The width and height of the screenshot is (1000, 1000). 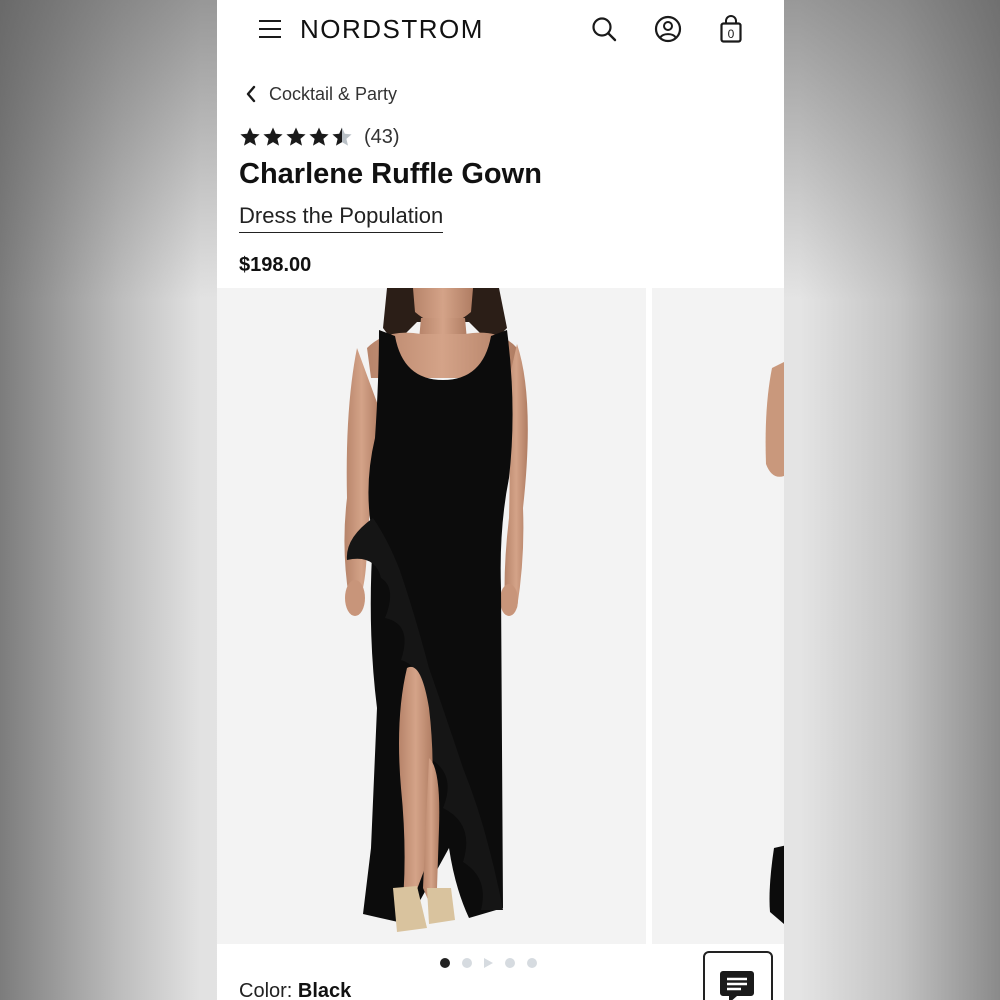 I want to click on shopping-bag-icon: 0, so click(x=731, y=29).